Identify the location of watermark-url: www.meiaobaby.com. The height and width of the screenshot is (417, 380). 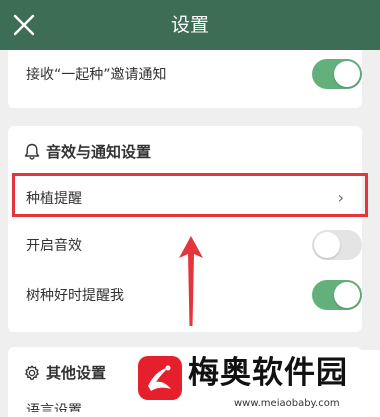
(287, 403).